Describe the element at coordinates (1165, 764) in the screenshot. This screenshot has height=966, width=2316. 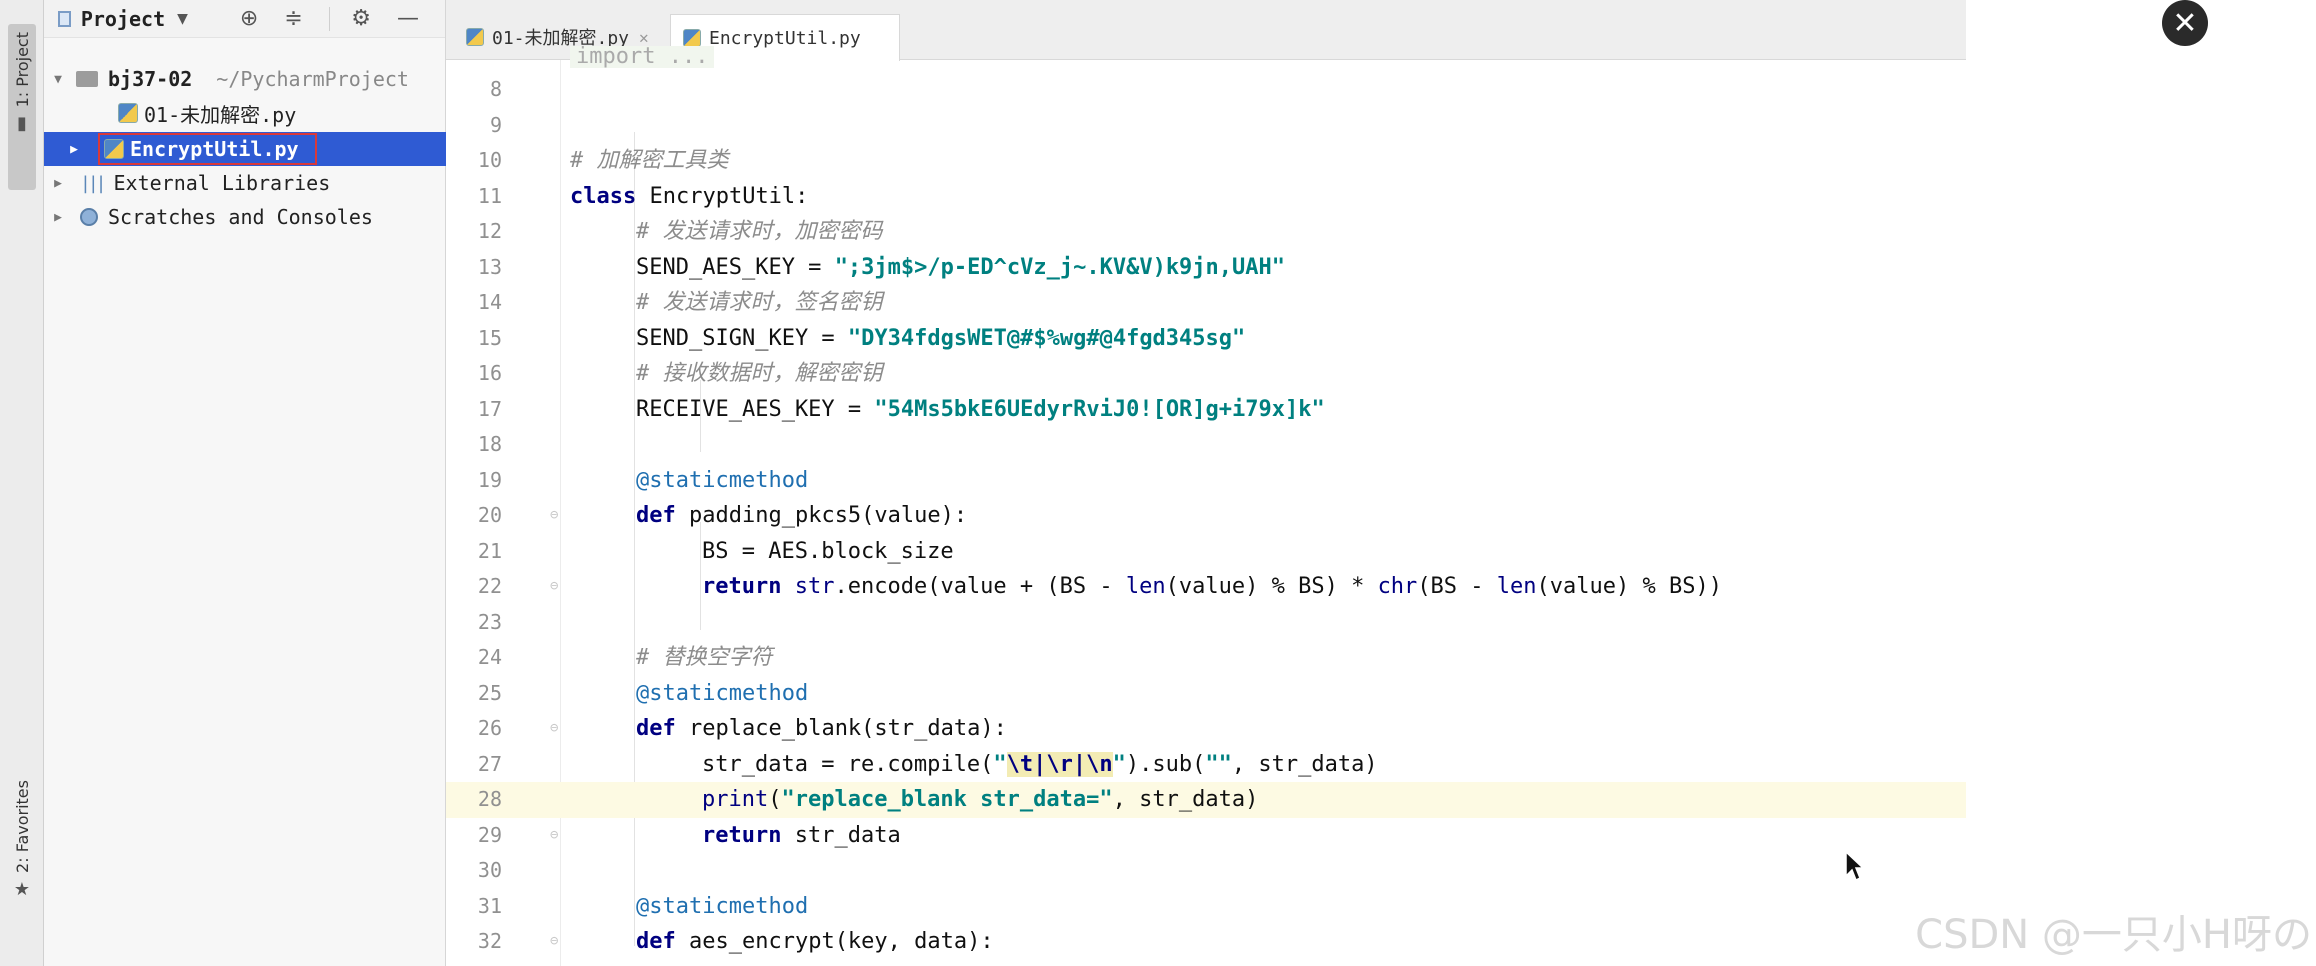
I see `code-text: ).sub(` at that location.